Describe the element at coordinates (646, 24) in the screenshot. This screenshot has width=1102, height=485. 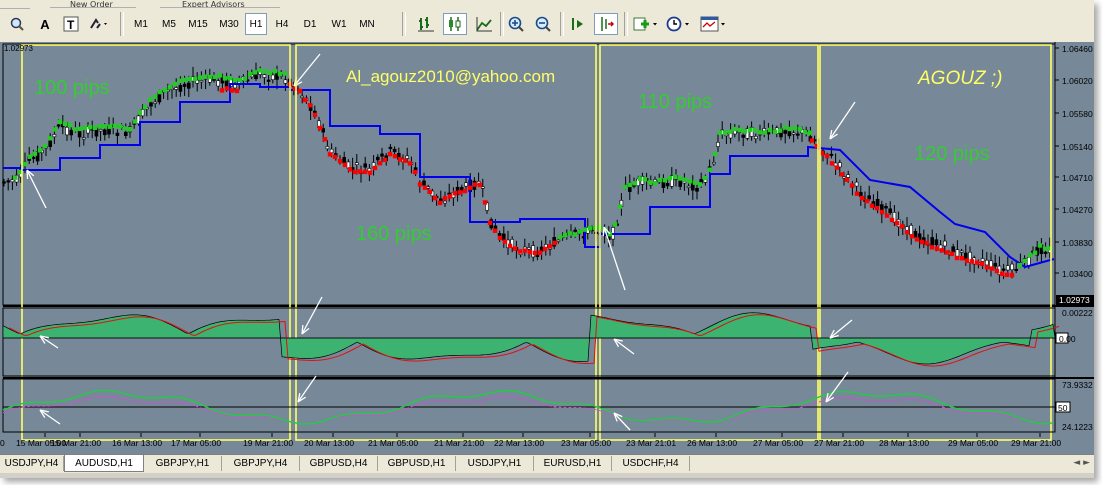
I see `indicators-dropdown-button` at that location.